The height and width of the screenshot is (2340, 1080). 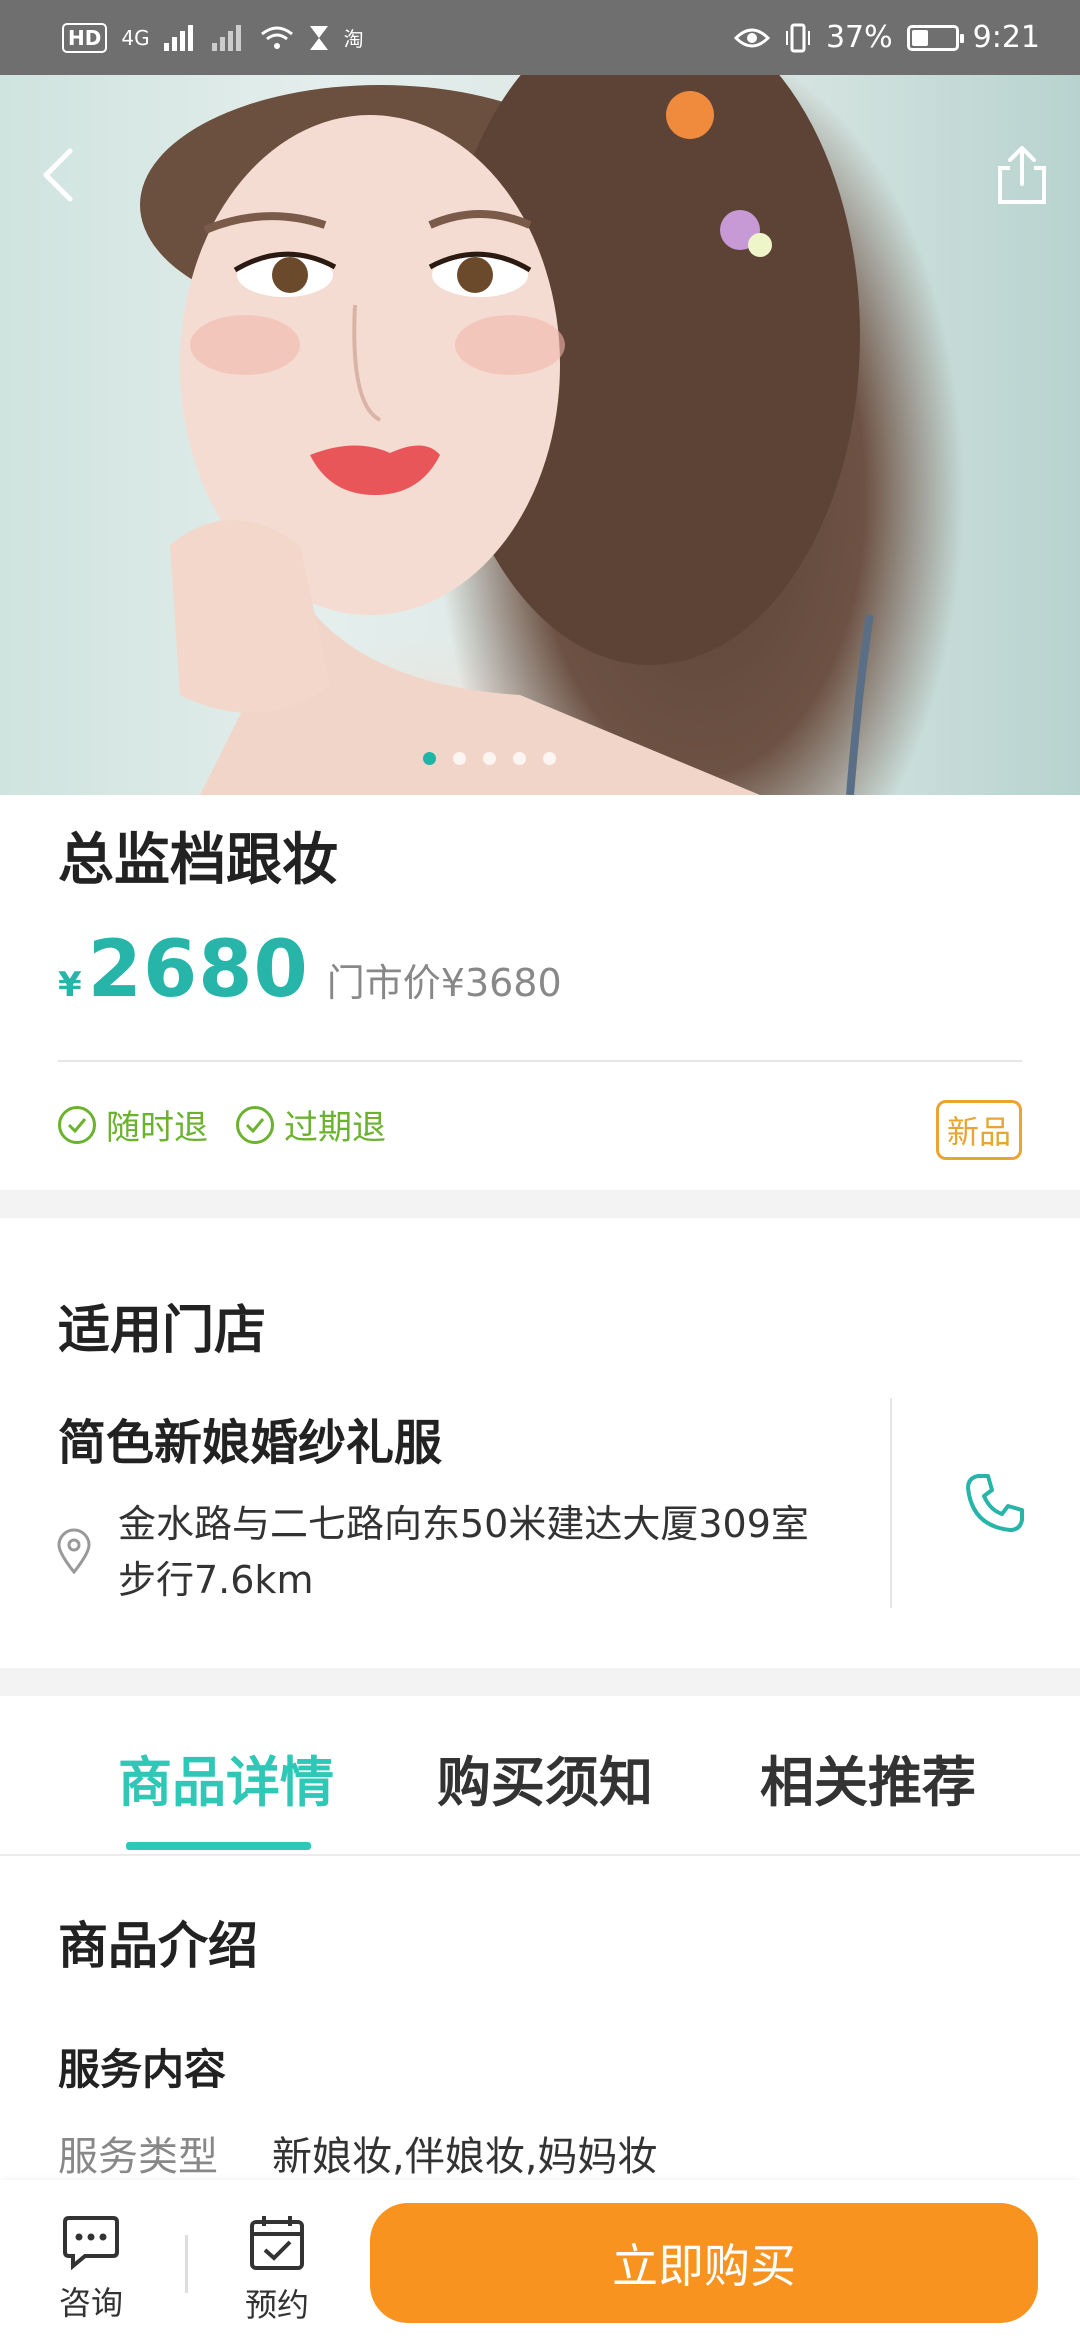 What do you see at coordinates (226, 1777) in the screenshot?
I see `tab-product-details: 商品详情` at bounding box center [226, 1777].